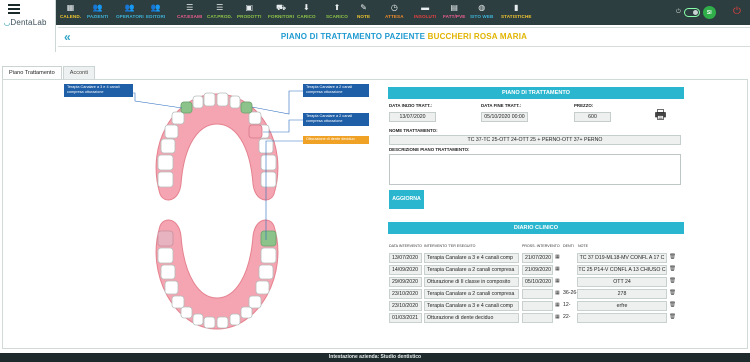 The image size is (750, 362). Describe the element at coordinates (471, 282) in the screenshot. I see `treatment-select: Otturazione di II classe in composito` at that location.